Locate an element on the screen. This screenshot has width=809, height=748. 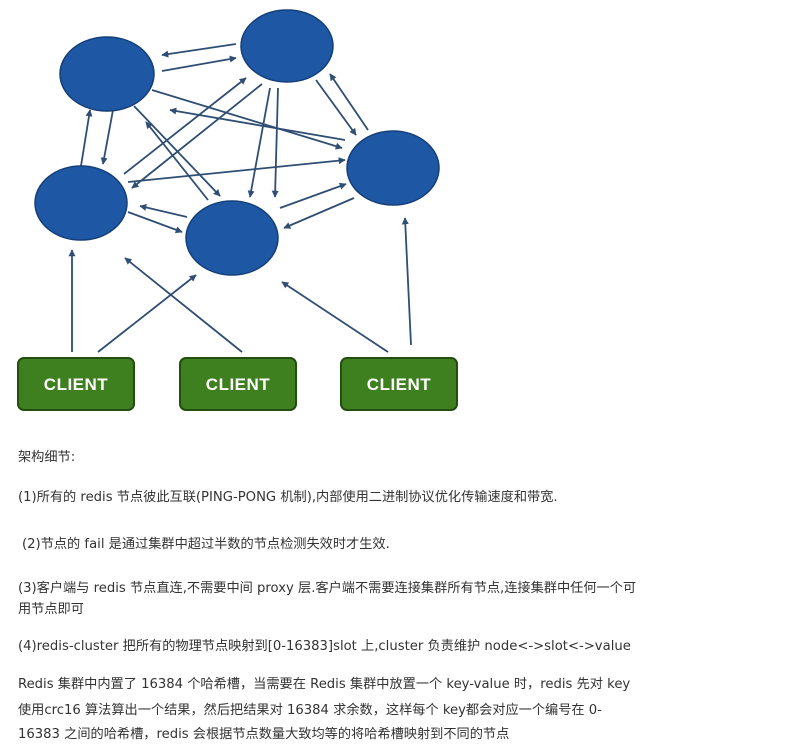
arrow-a-to-d is located at coordinates (107, 137).